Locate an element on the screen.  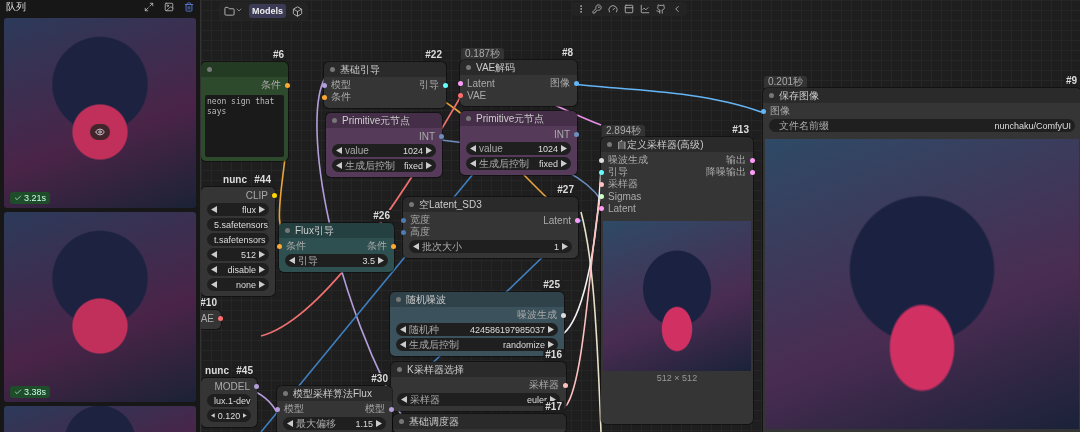
graph-node: CLIP flux 5.safetensors t.safetensors 512 disable none is located at coordinates (238, 241).